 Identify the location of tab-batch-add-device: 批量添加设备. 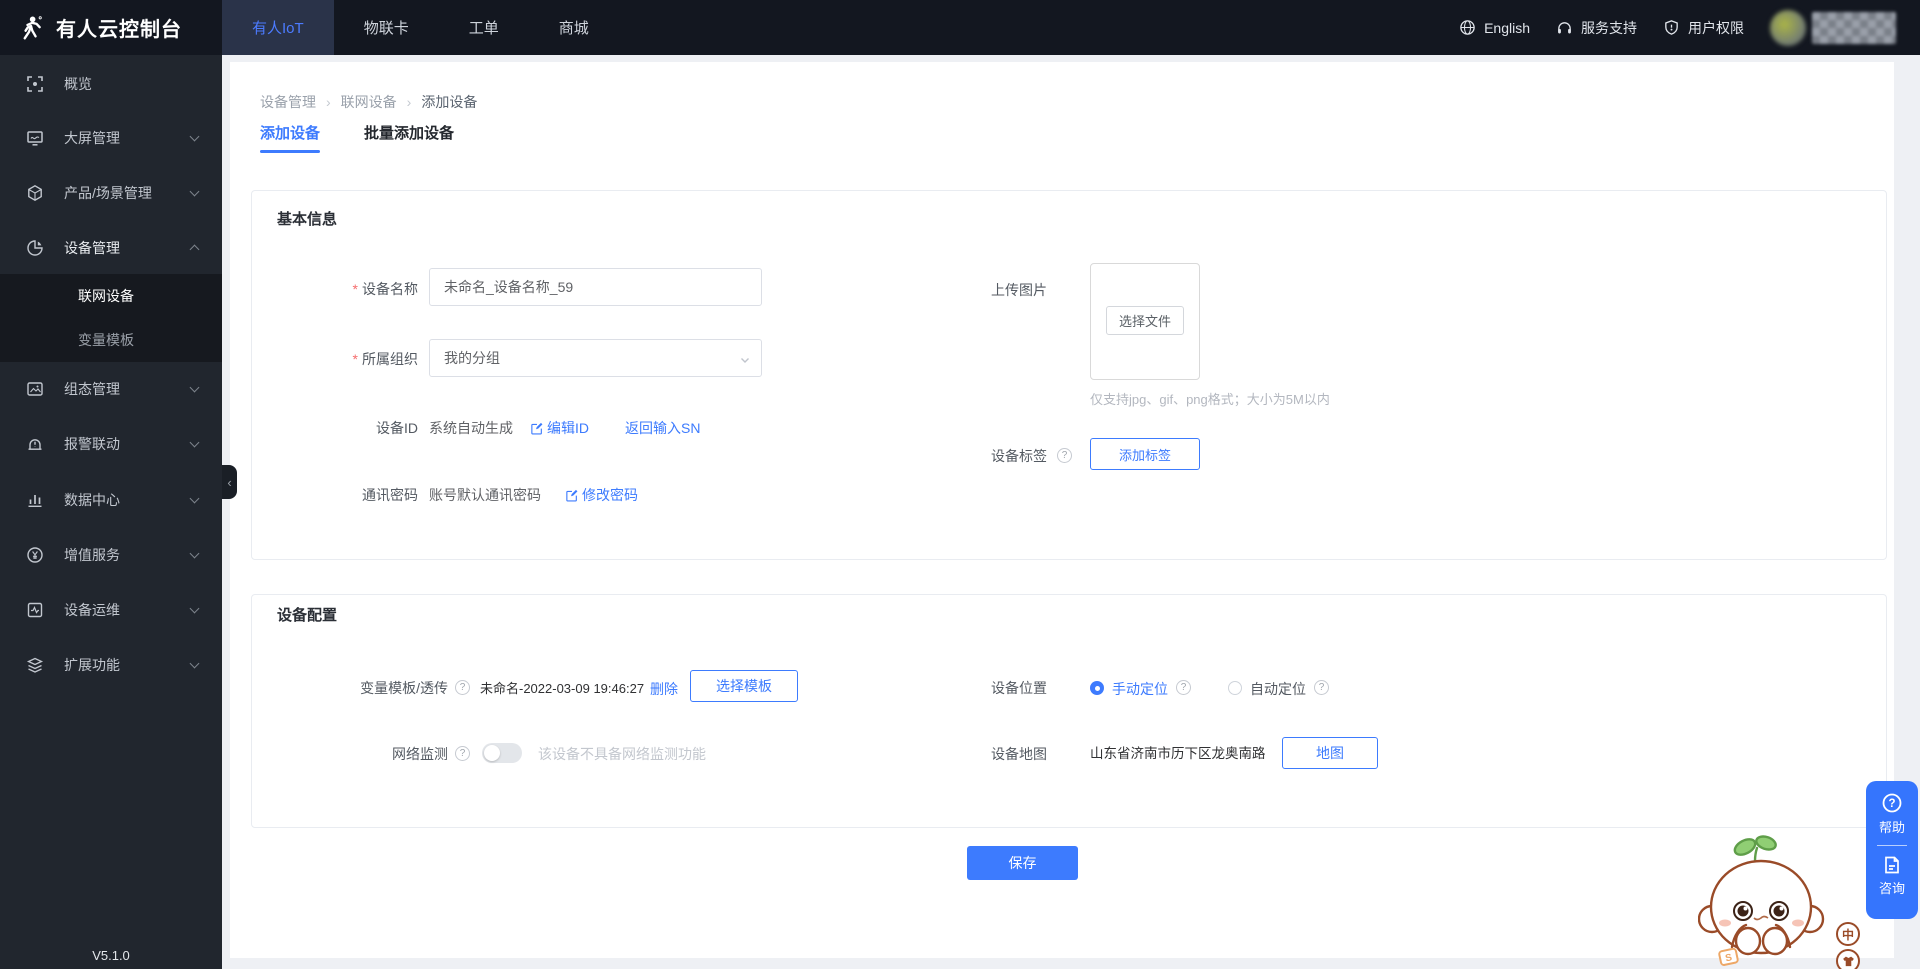
(409, 132).